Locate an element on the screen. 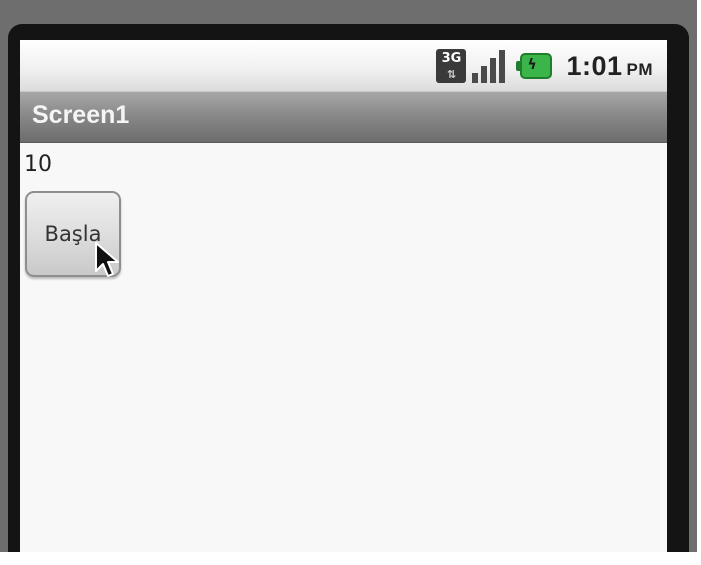  mouse-cursor-icon is located at coordinates (107, 259).